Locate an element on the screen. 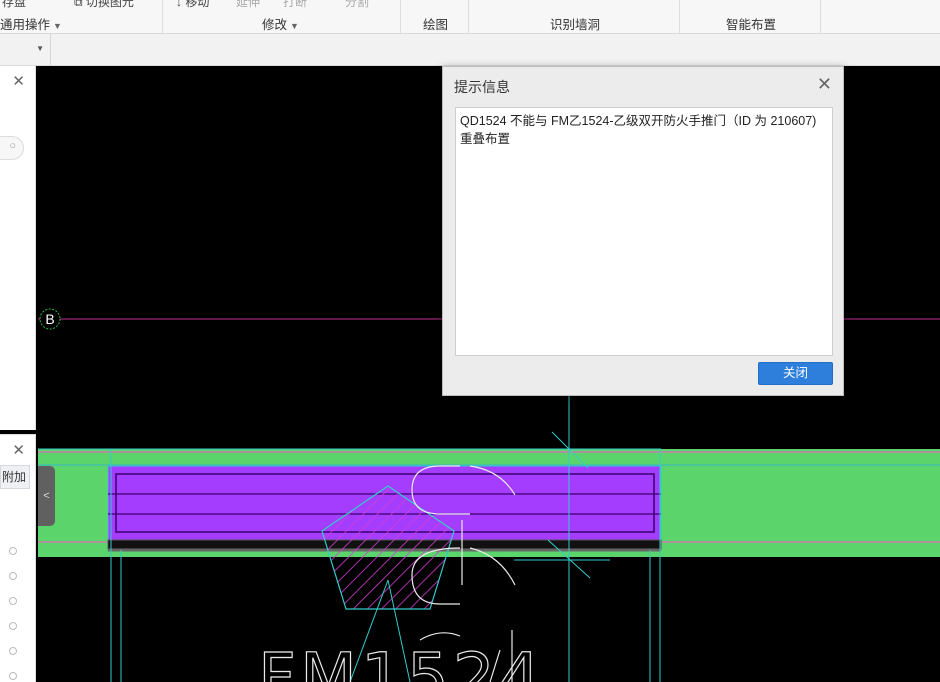 This screenshot has width=940, height=682. group-modify: 修改 ▼ is located at coordinates (280, 23).